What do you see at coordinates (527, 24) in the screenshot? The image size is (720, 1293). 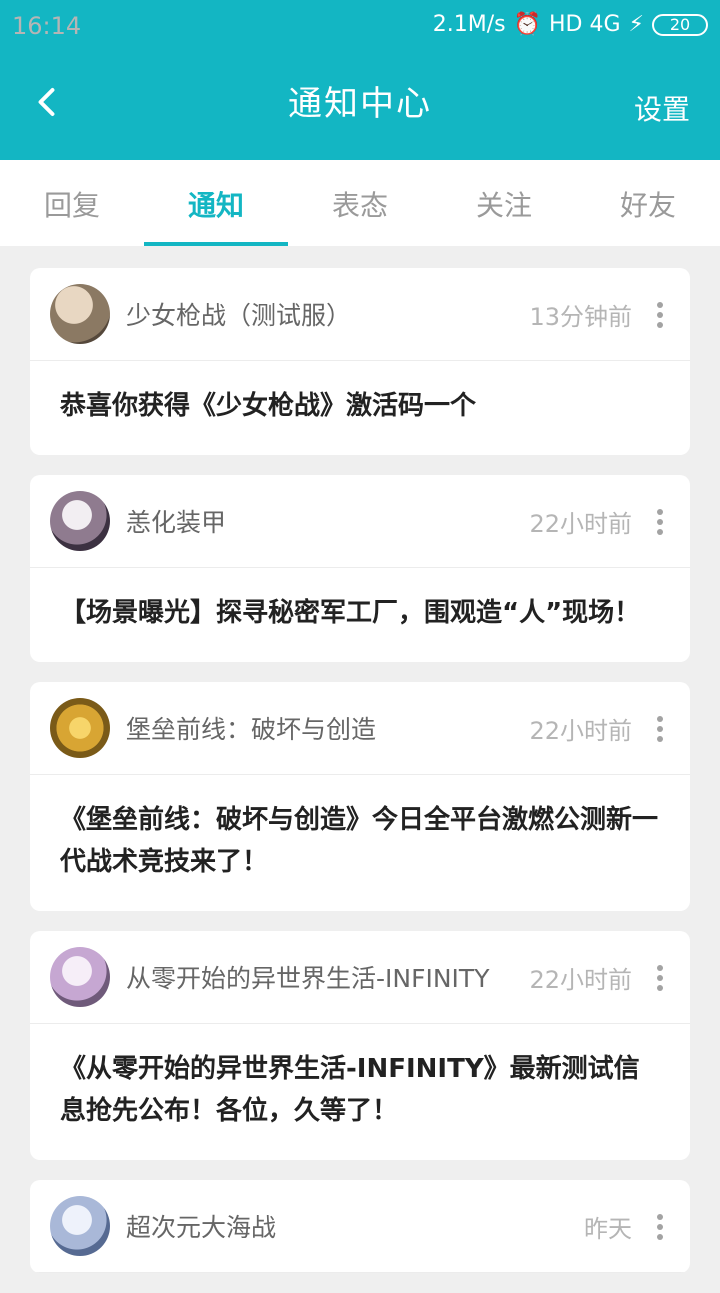 I see `alarm-icon: ⏰` at bounding box center [527, 24].